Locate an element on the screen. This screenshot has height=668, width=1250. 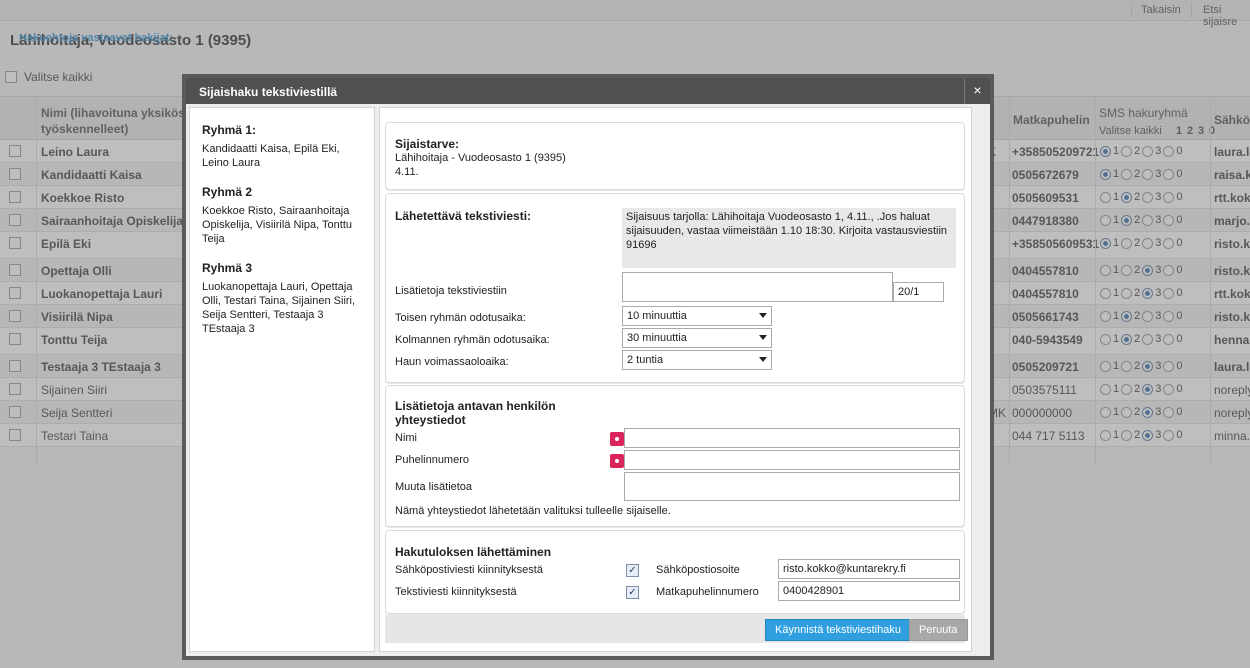
email-address-label: Sähköpostiosoite is located at coordinates (698, 570).